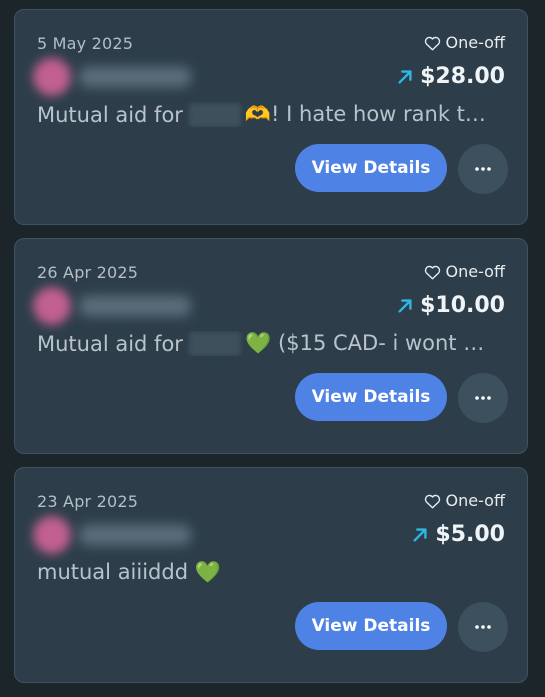 Image resolution: width=545 pixels, height=697 pixels. I want to click on amount-value: $5.00, so click(470, 534).